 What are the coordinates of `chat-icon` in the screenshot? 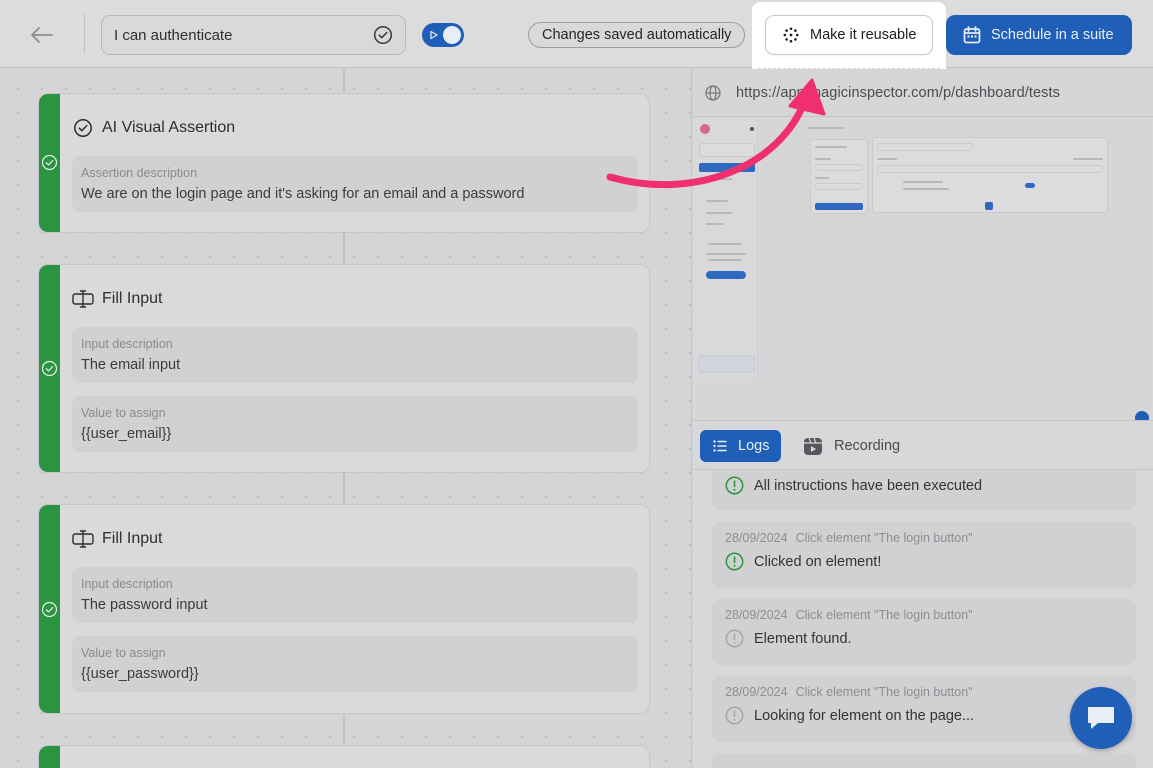 It's located at (1101, 718).